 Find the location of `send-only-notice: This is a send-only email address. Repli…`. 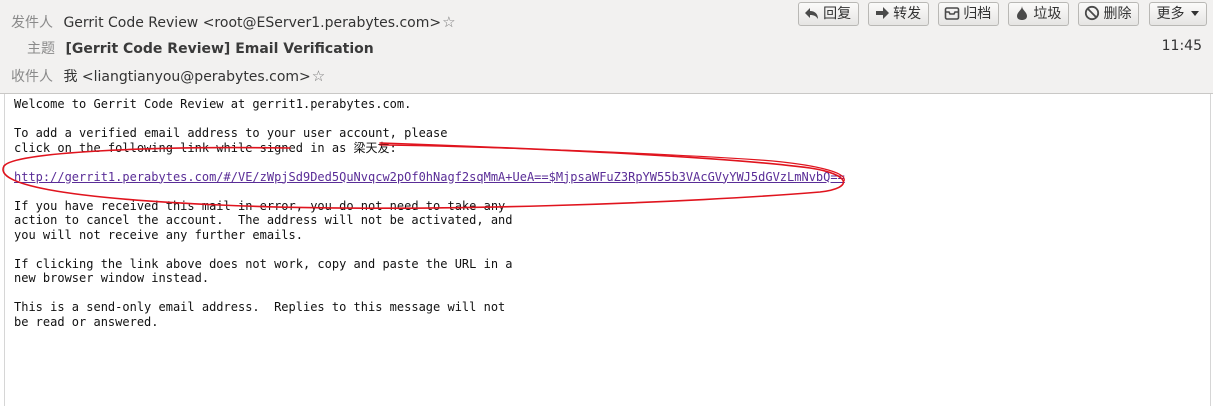

send-only-notice: This is a send-only email address. Repli… is located at coordinates (260, 314).